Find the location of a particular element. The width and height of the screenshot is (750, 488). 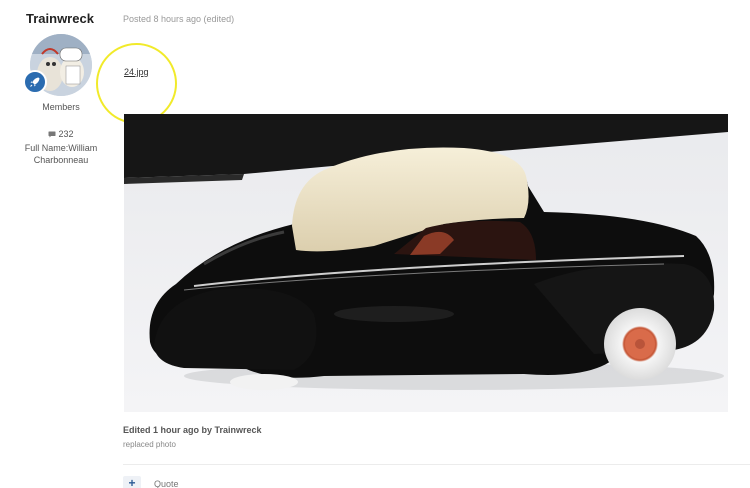

rank-badge is located at coordinates (35, 82).